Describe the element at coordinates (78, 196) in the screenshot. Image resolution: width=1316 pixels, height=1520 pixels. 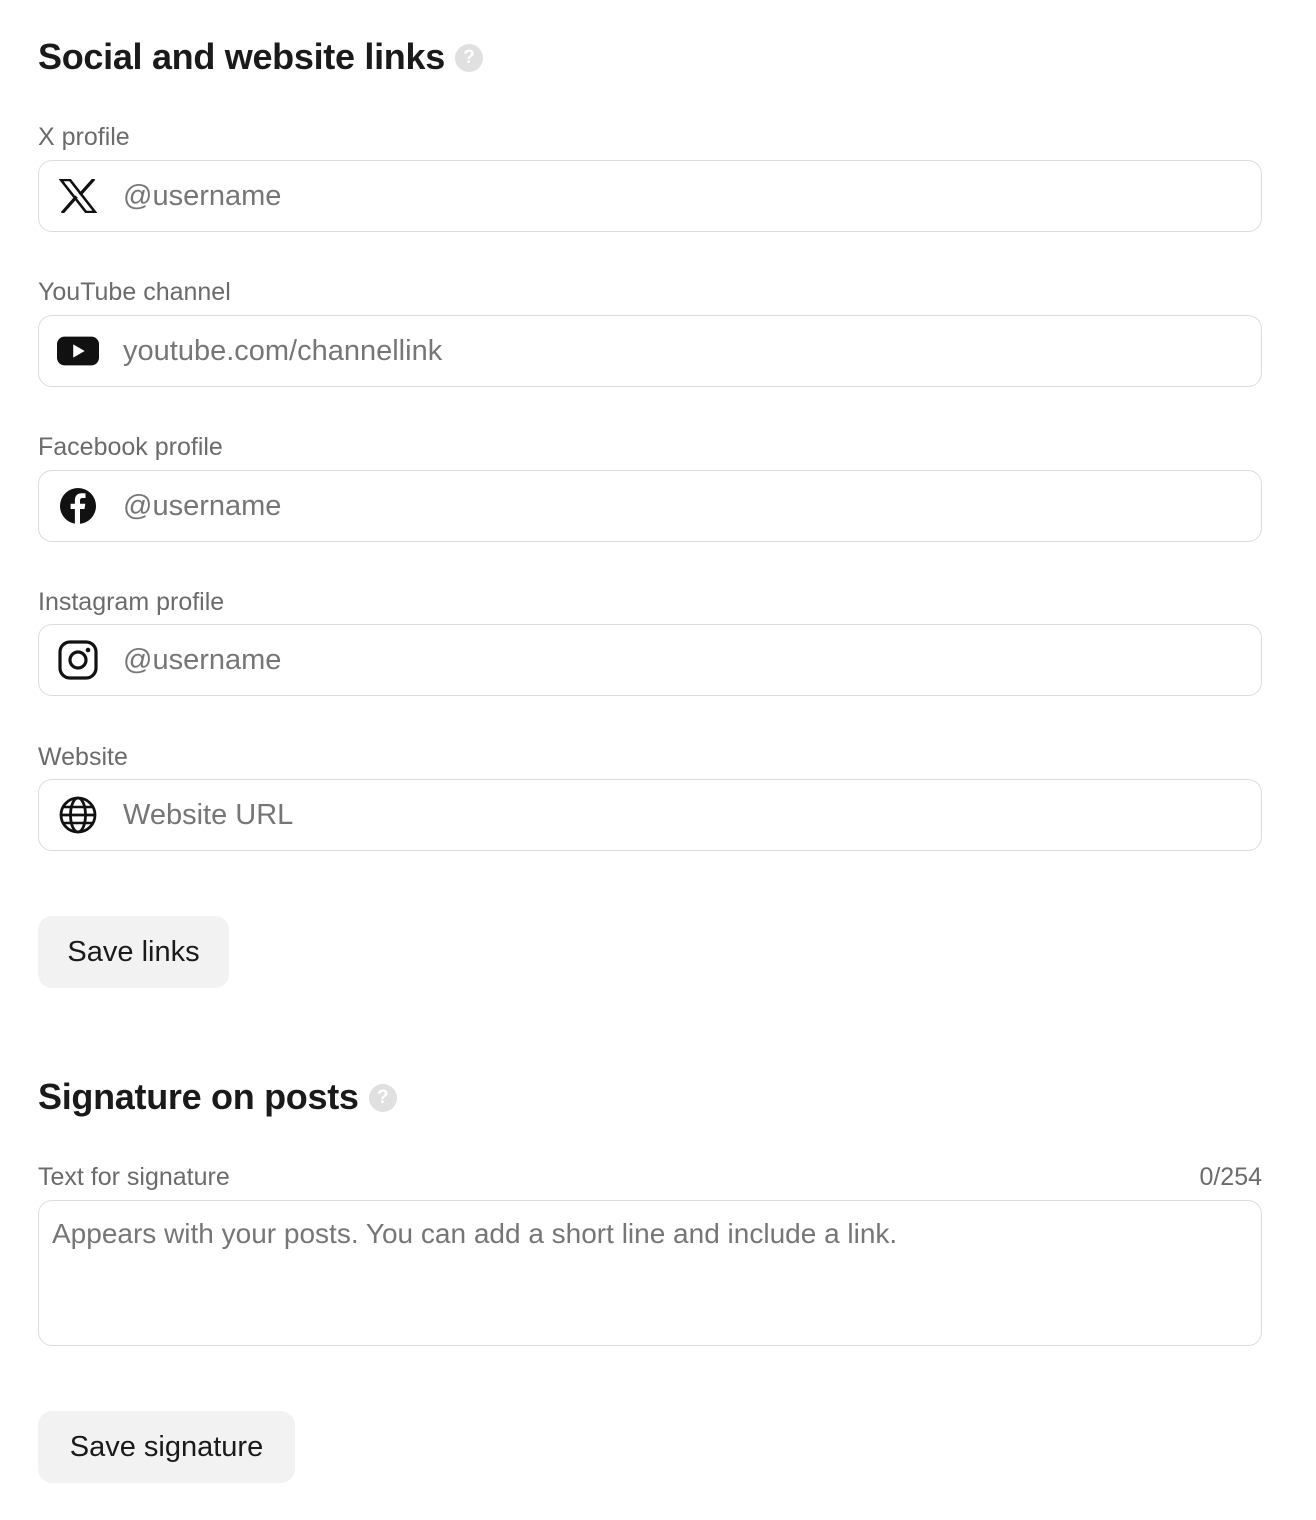
I see `x-logo-icon` at that location.